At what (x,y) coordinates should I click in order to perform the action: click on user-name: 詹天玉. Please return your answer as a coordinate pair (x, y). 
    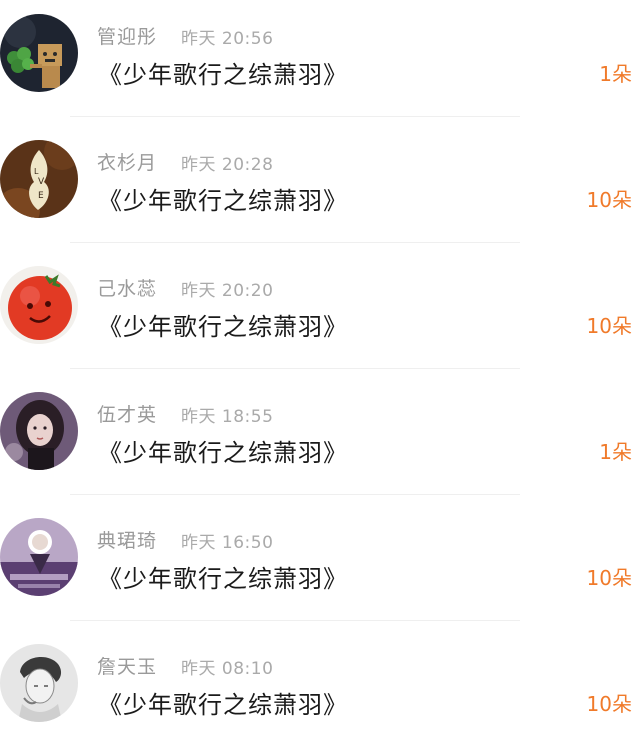
    Looking at the image, I should click on (127, 665).